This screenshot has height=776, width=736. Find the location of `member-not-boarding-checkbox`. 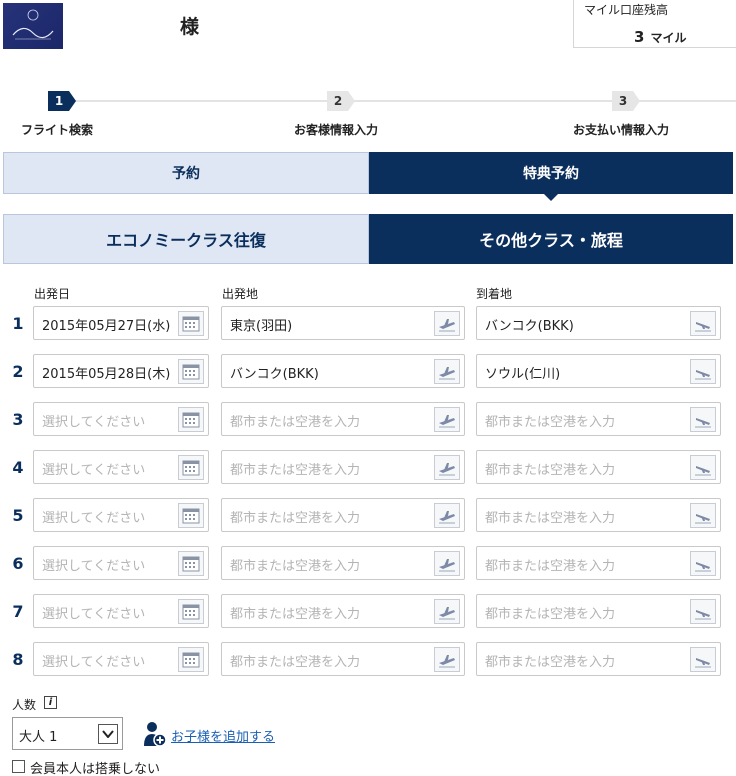

member-not-boarding-checkbox is located at coordinates (18, 766).